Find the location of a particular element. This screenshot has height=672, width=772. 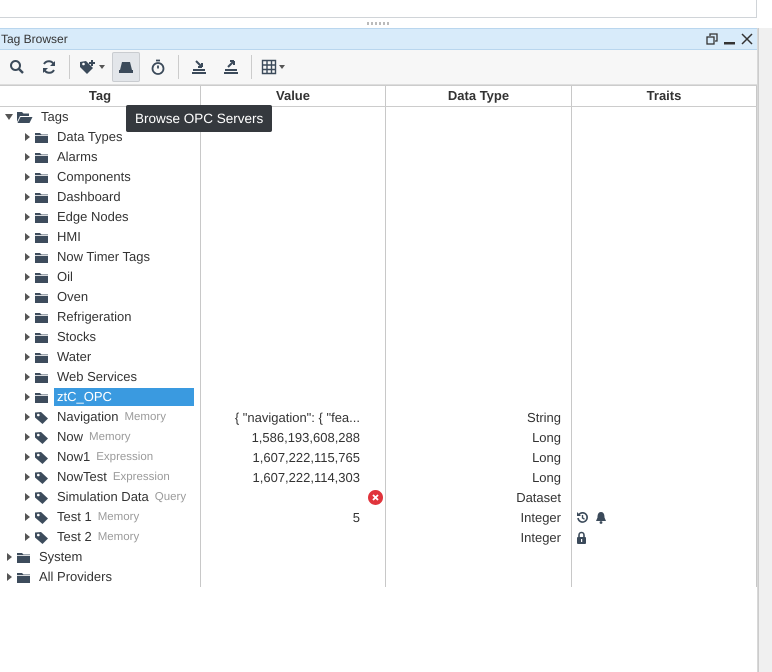

grid-icon is located at coordinates (269, 67).